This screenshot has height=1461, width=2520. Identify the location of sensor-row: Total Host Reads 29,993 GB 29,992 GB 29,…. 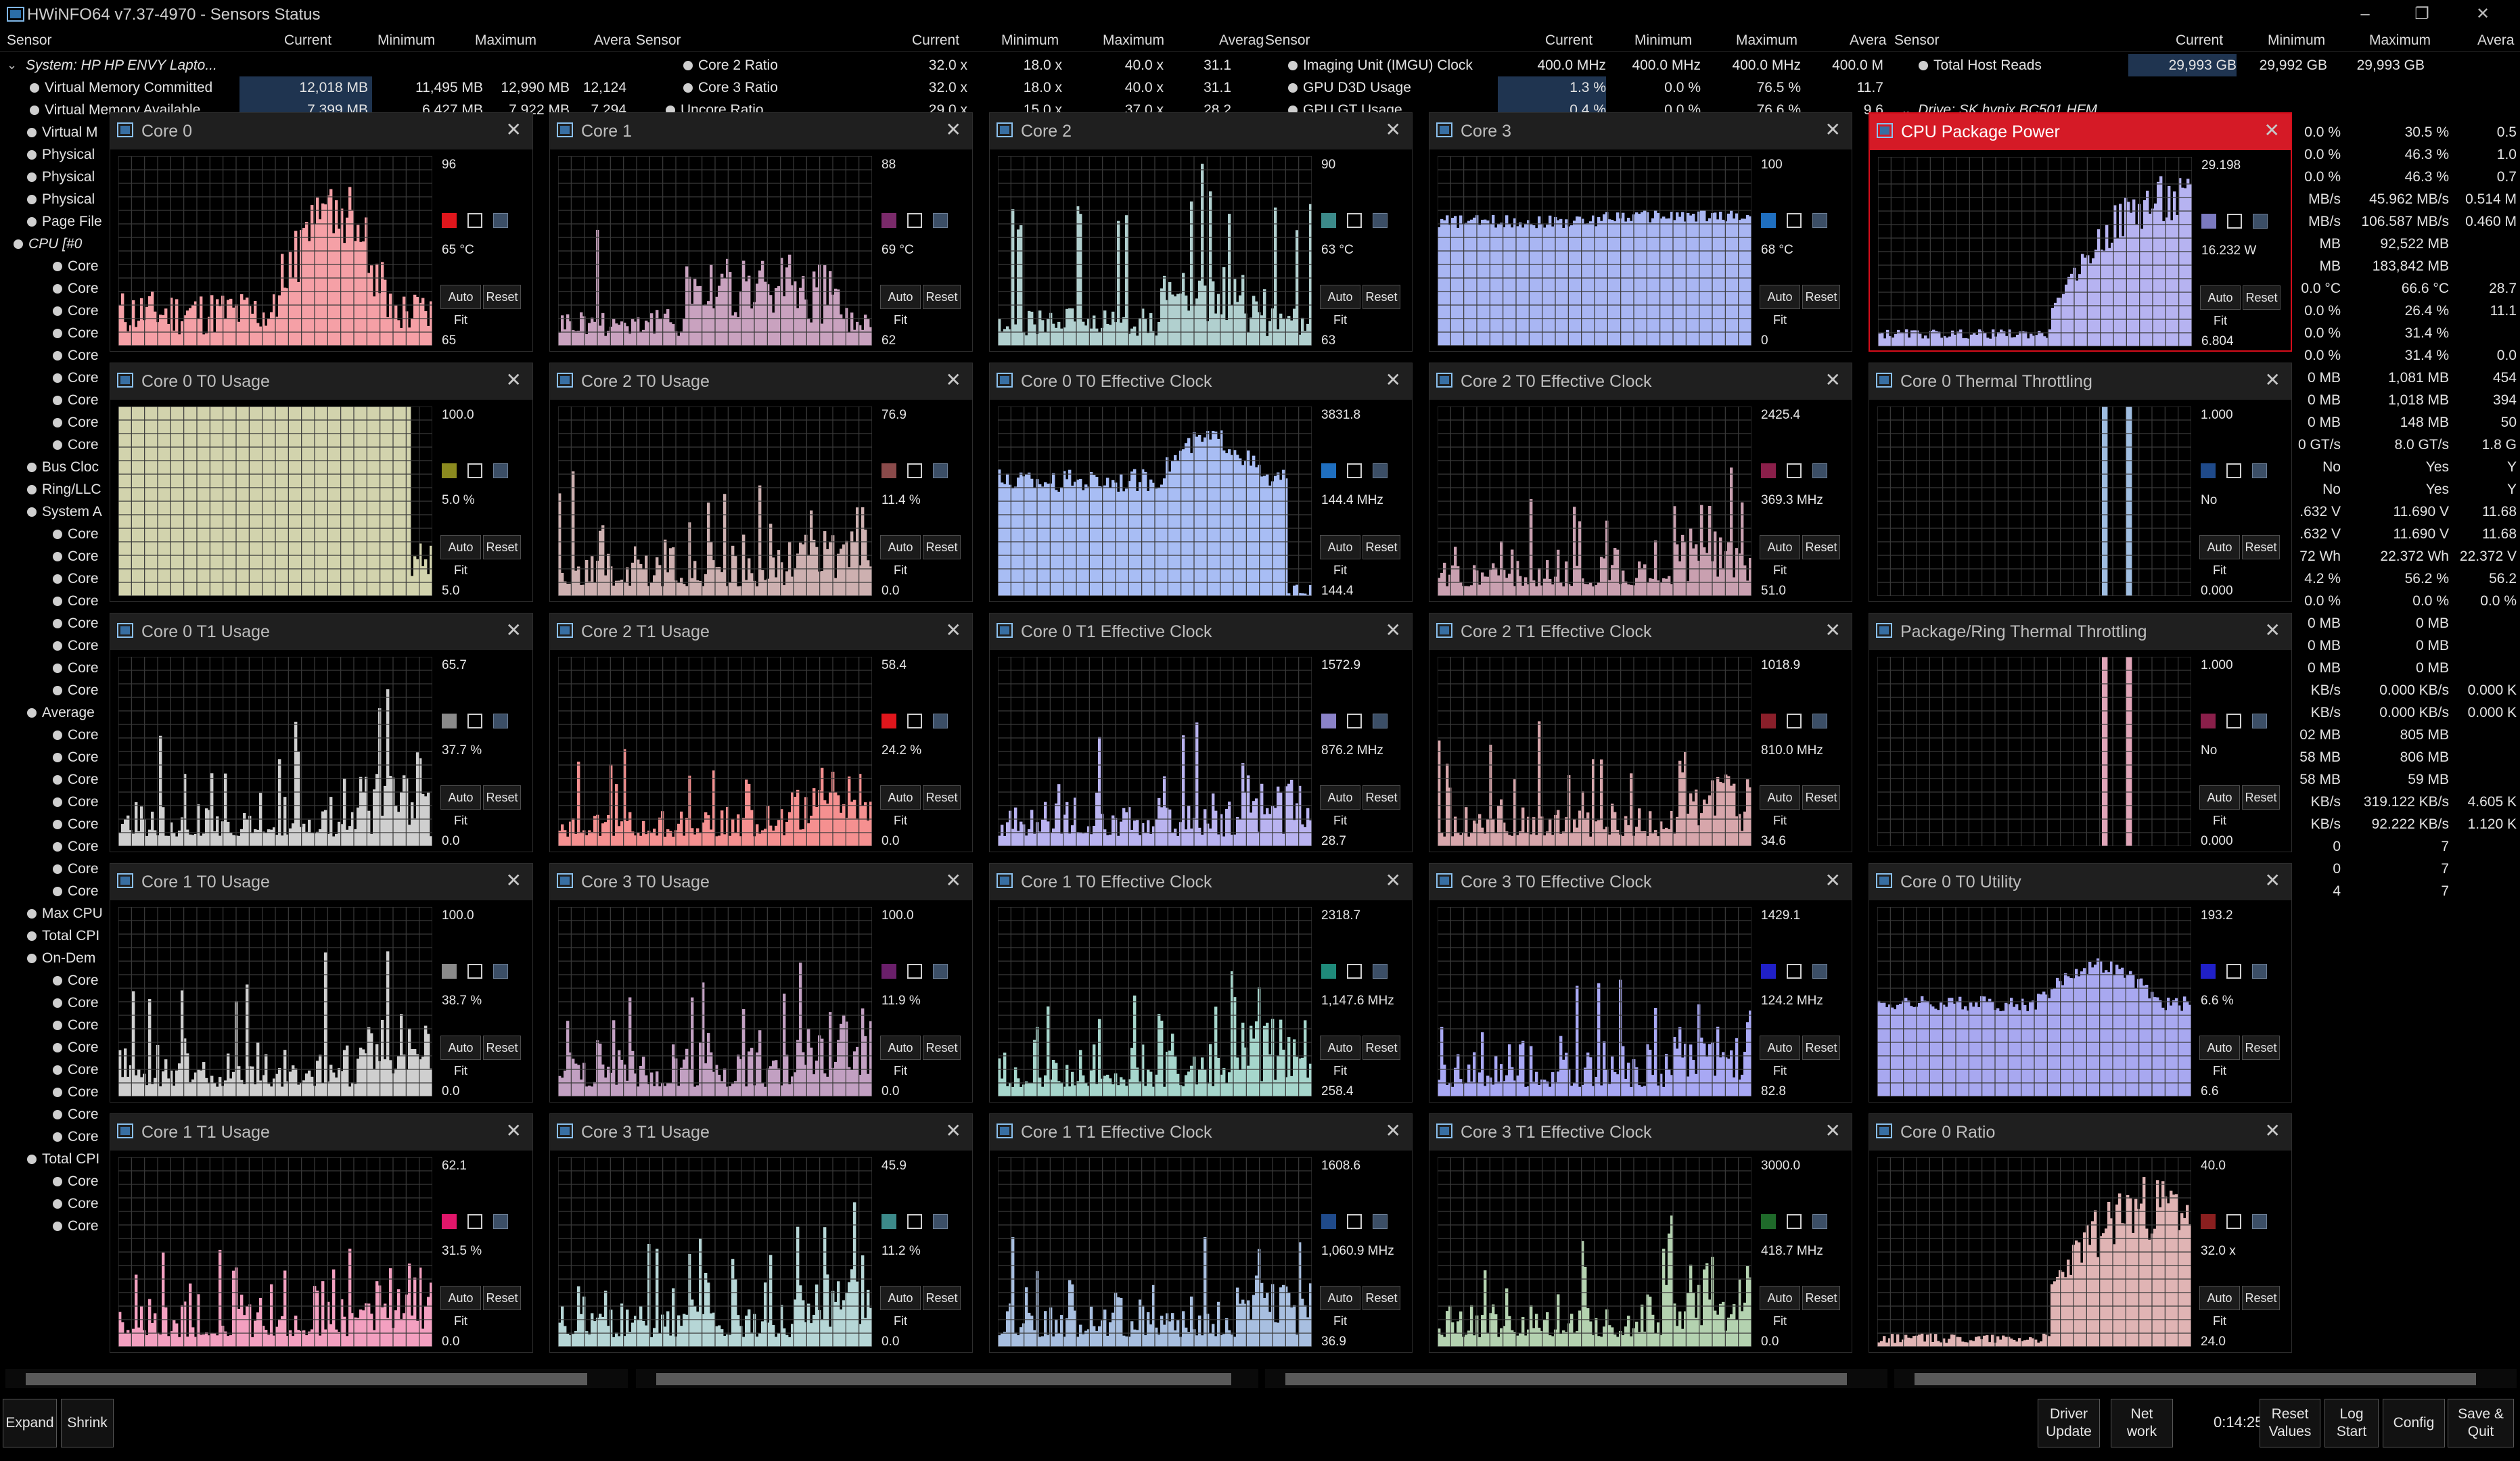
(2216, 65).